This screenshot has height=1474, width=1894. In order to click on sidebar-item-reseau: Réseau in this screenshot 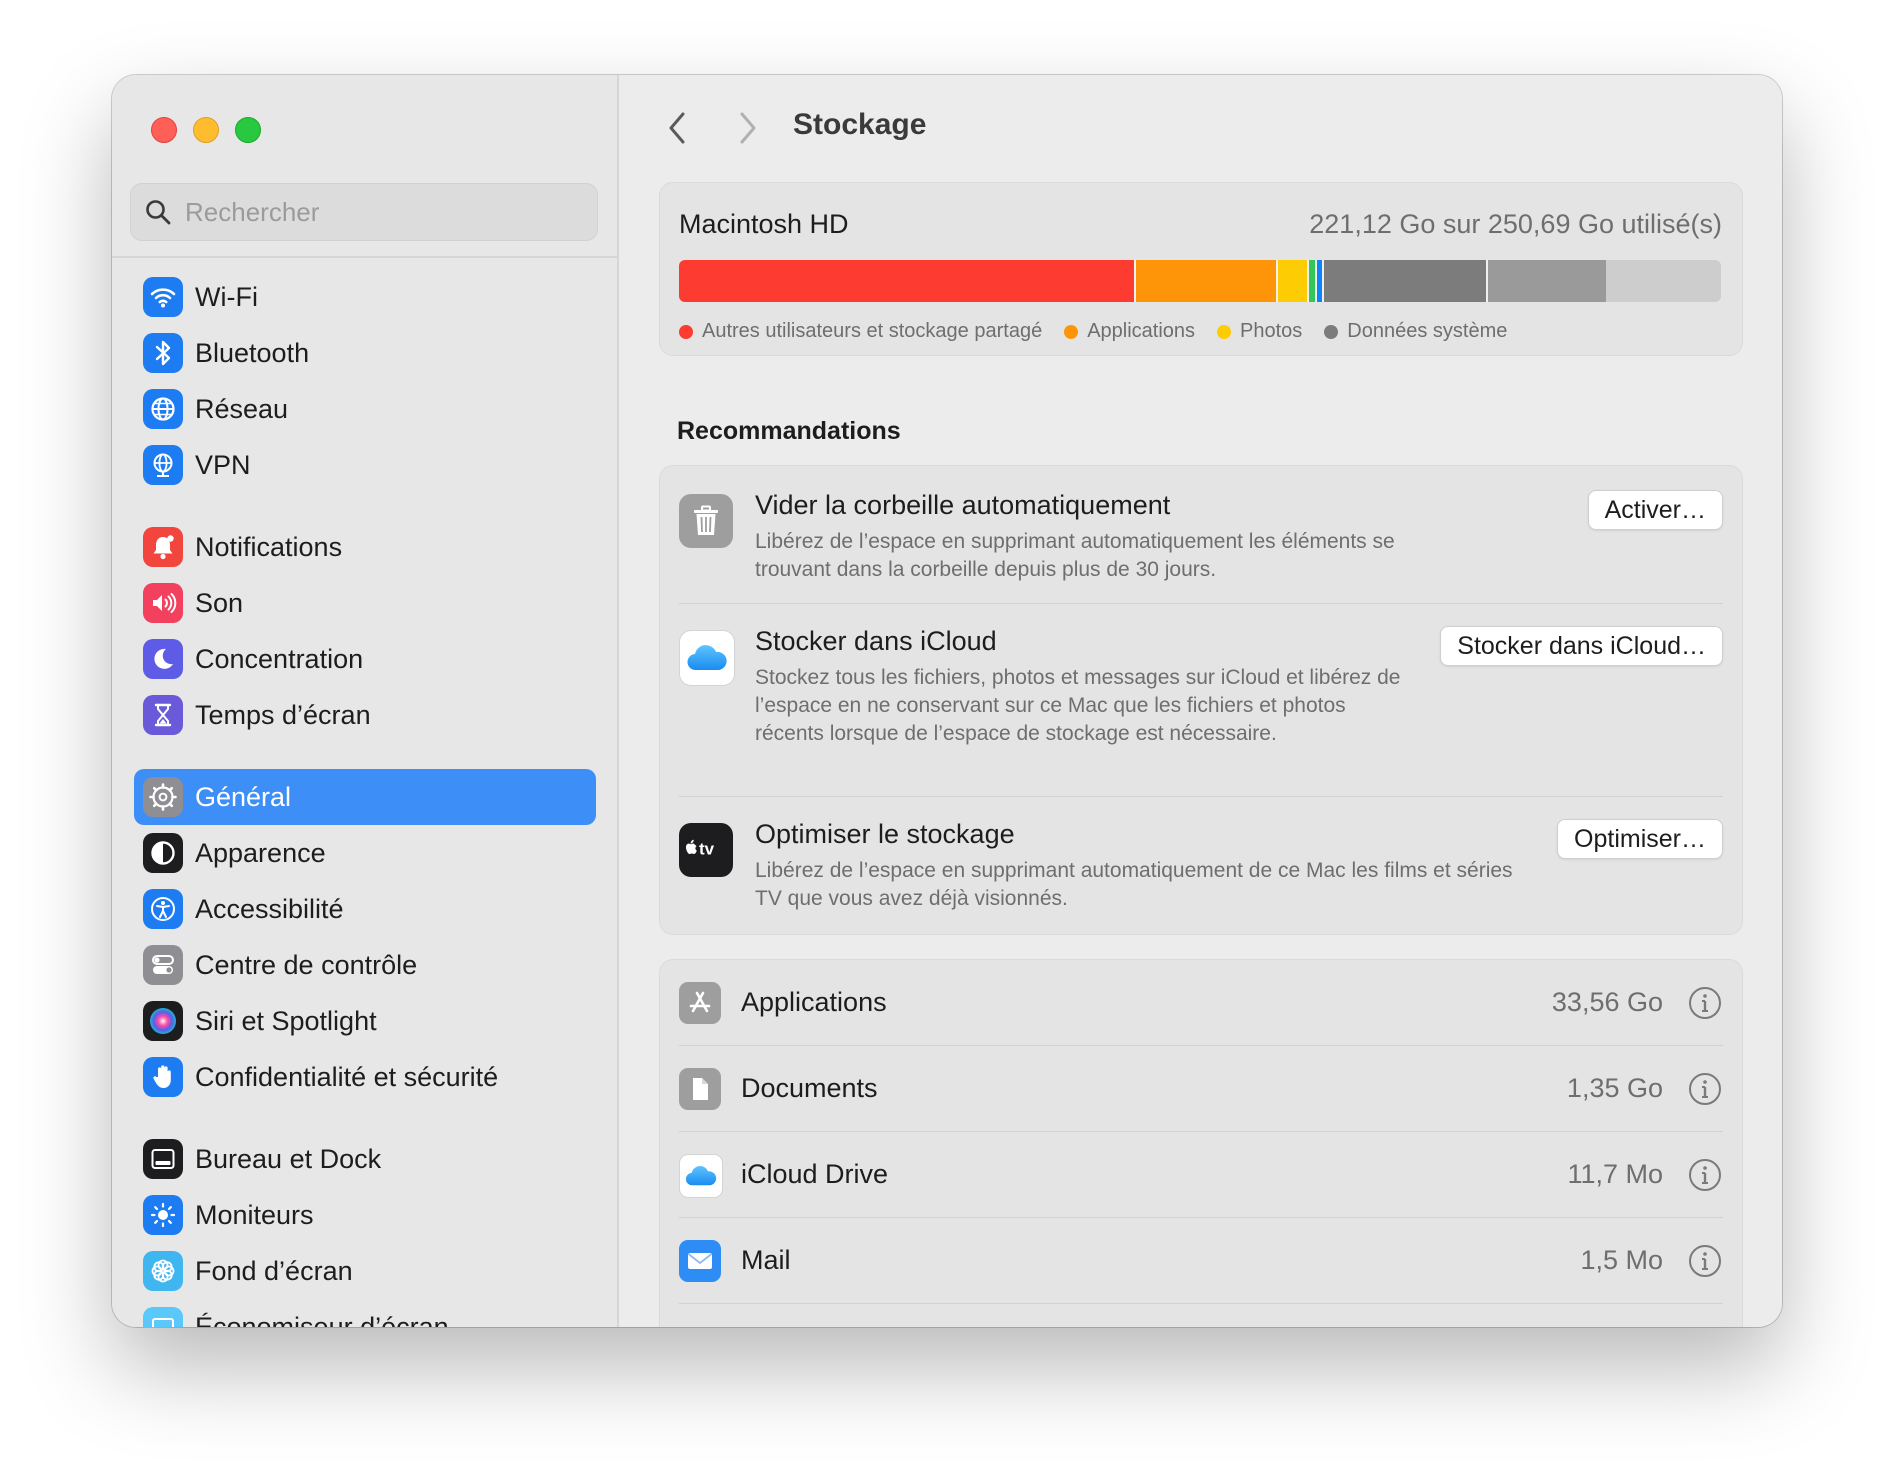, I will do `click(365, 409)`.